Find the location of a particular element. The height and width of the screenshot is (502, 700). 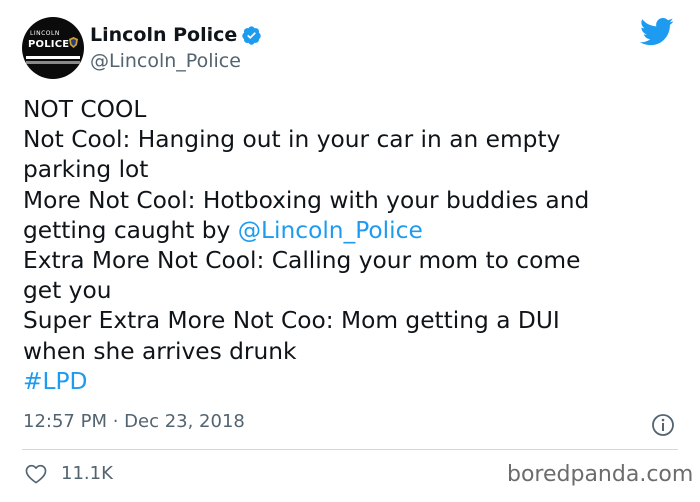

tweet-line: getting caught by @Lincoln_Police is located at coordinates (353, 231).